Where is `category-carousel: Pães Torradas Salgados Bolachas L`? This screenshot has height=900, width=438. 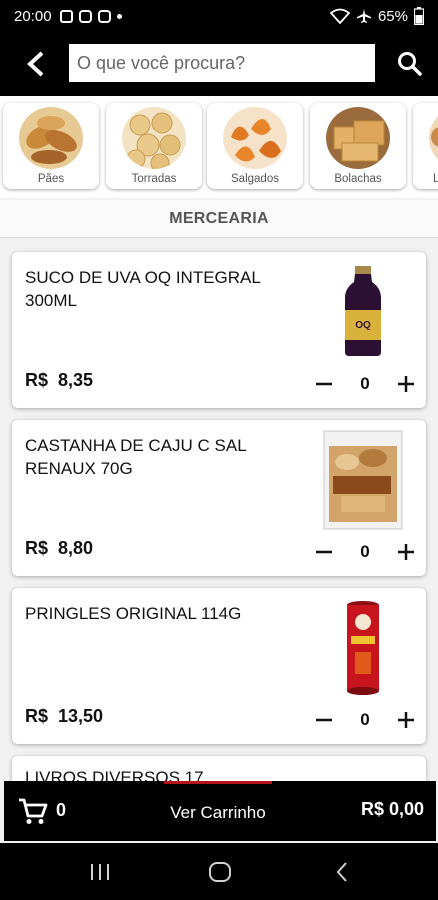 category-carousel: Pães Torradas Salgados Bolachas L is located at coordinates (219, 147).